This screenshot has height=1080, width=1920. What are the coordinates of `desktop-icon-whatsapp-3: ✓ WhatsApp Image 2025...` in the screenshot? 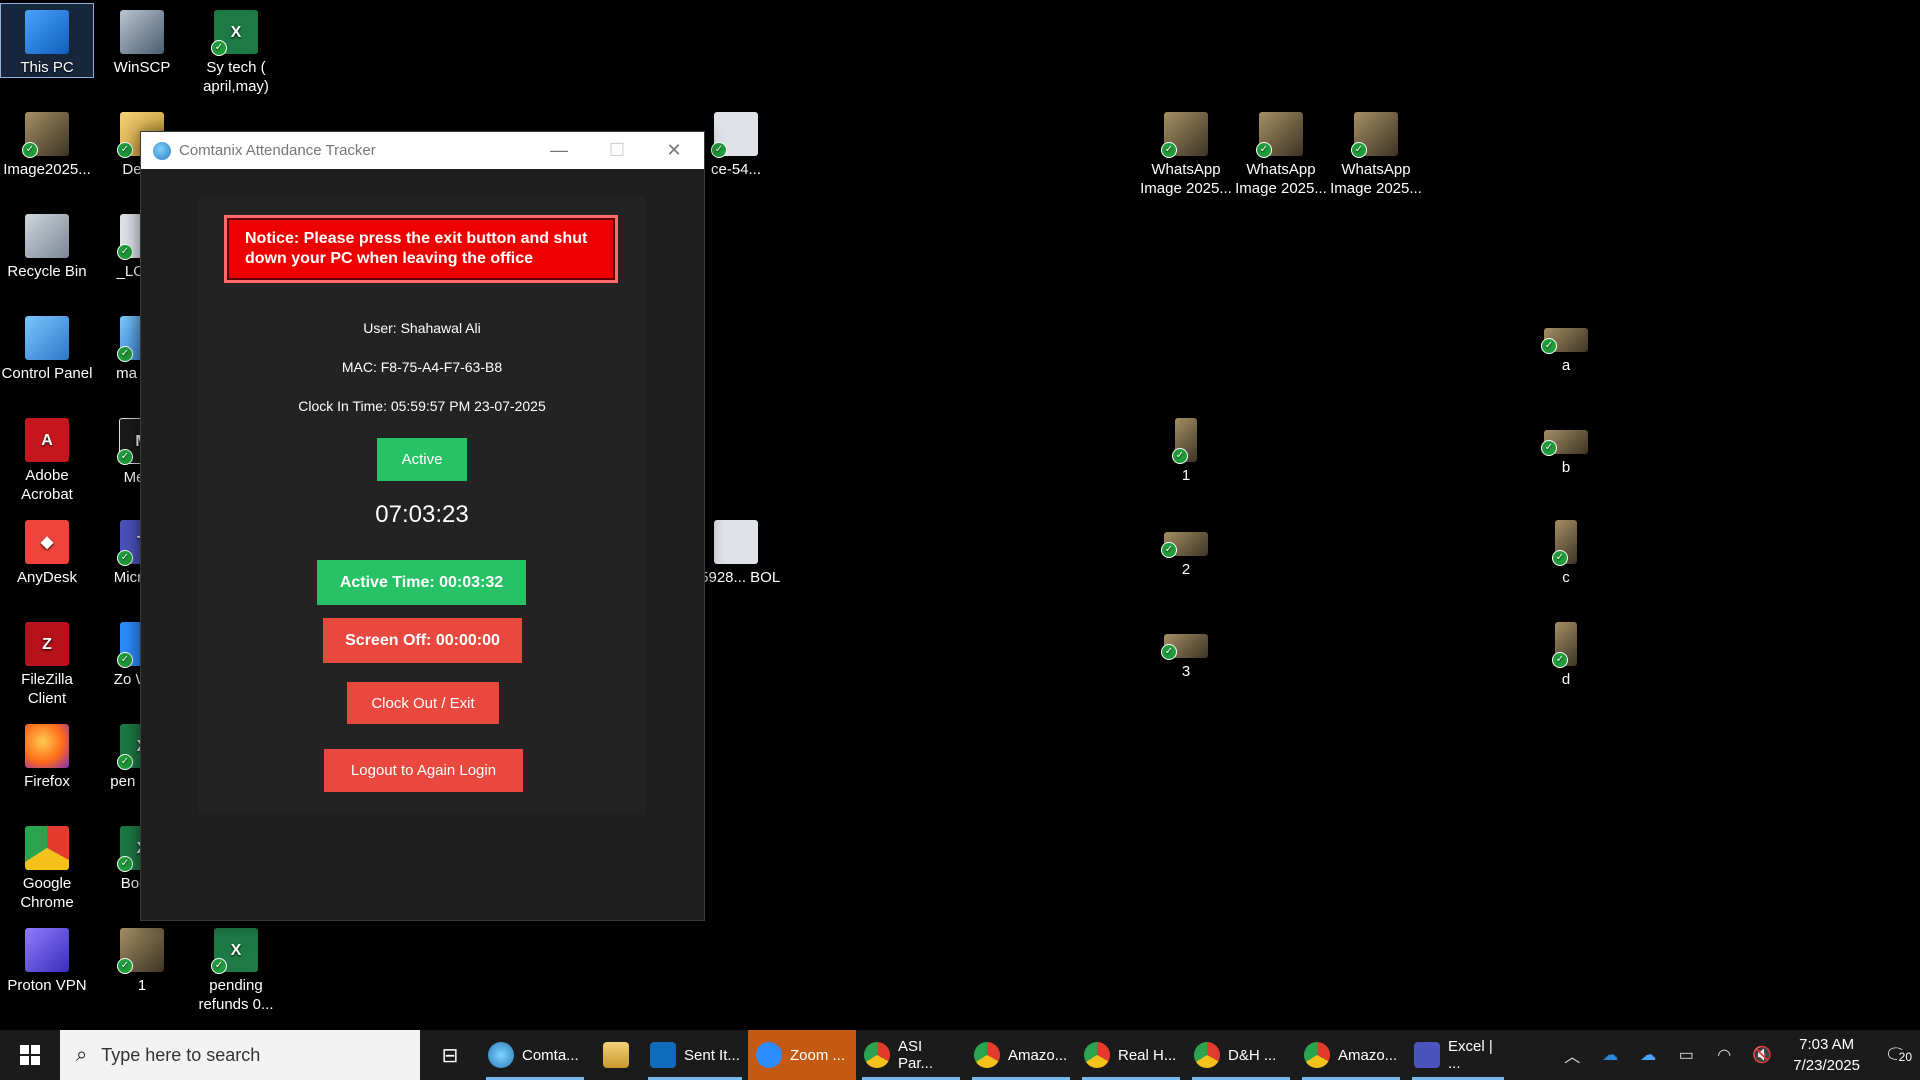 It's located at (1376, 152).